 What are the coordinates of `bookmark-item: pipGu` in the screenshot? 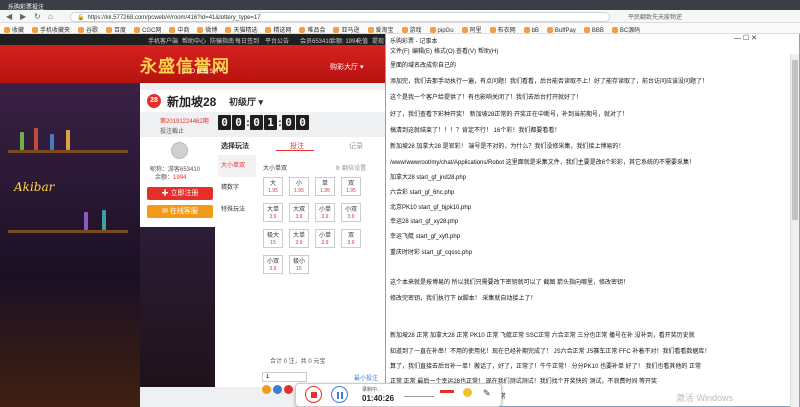 It's located at (441, 30).